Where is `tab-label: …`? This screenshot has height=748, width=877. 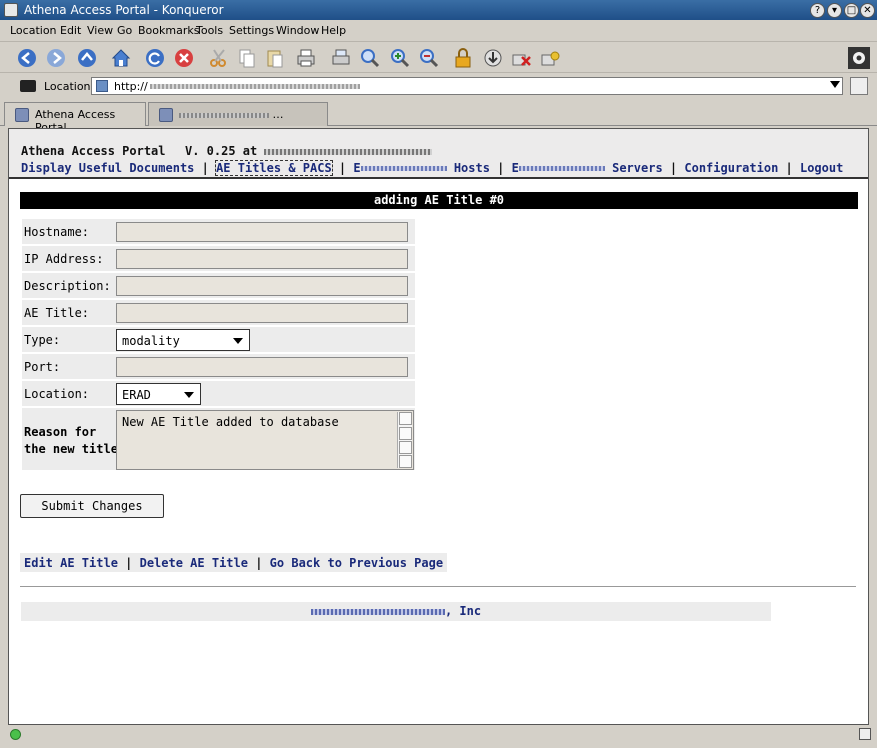 tab-label: … is located at coordinates (278, 114).